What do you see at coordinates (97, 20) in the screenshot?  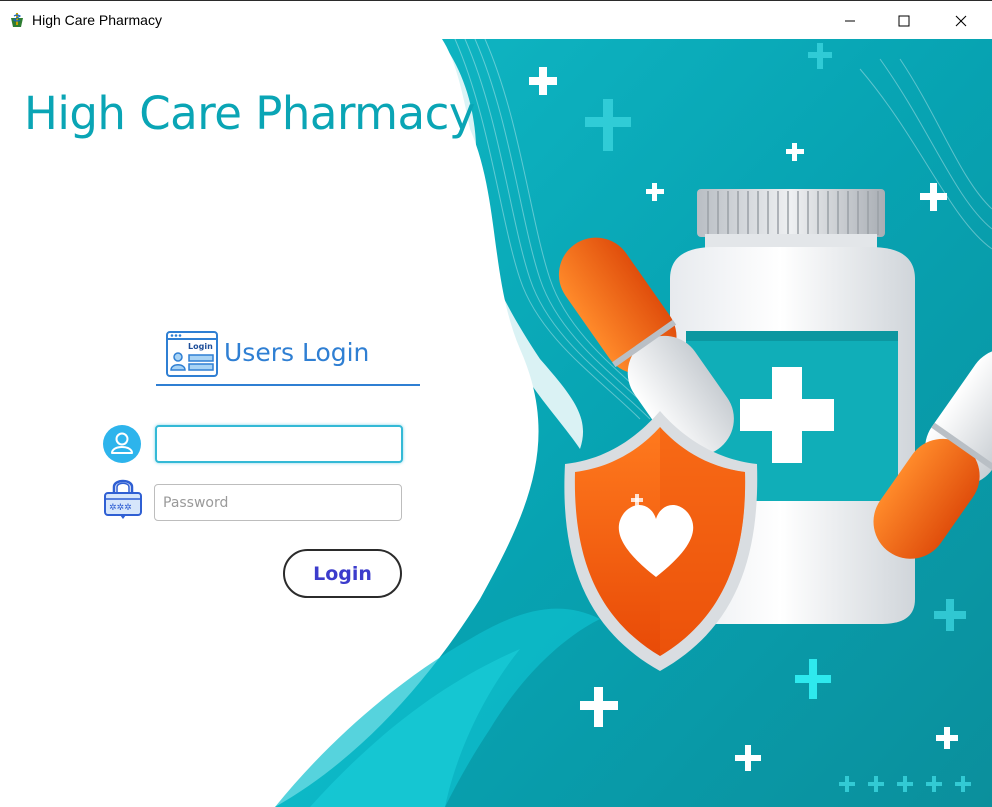 I see `window-title: High Care Pharmacy` at bounding box center [97, 20].